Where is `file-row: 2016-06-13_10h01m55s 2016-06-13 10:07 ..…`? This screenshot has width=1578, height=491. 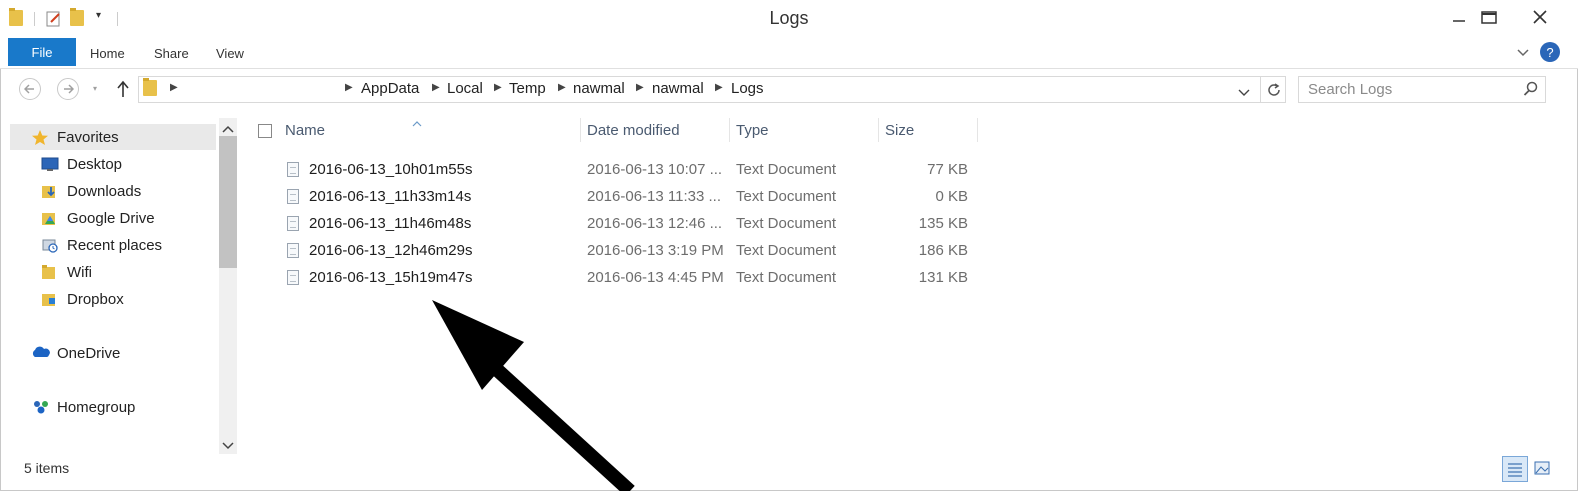 file-row: 2016-06-13_10h01m55s 2016-06-13 10:07 ..… is located at coordinates (615, 170).